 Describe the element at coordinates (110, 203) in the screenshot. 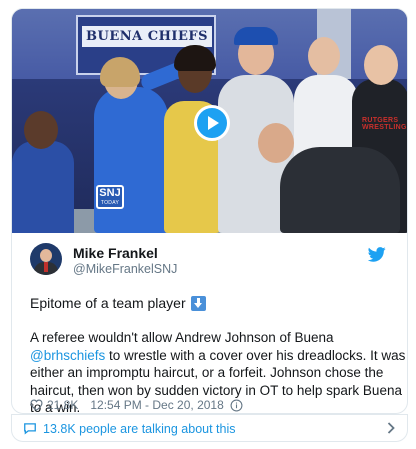

I see `snj-logo-sub: TODAY` at that location.